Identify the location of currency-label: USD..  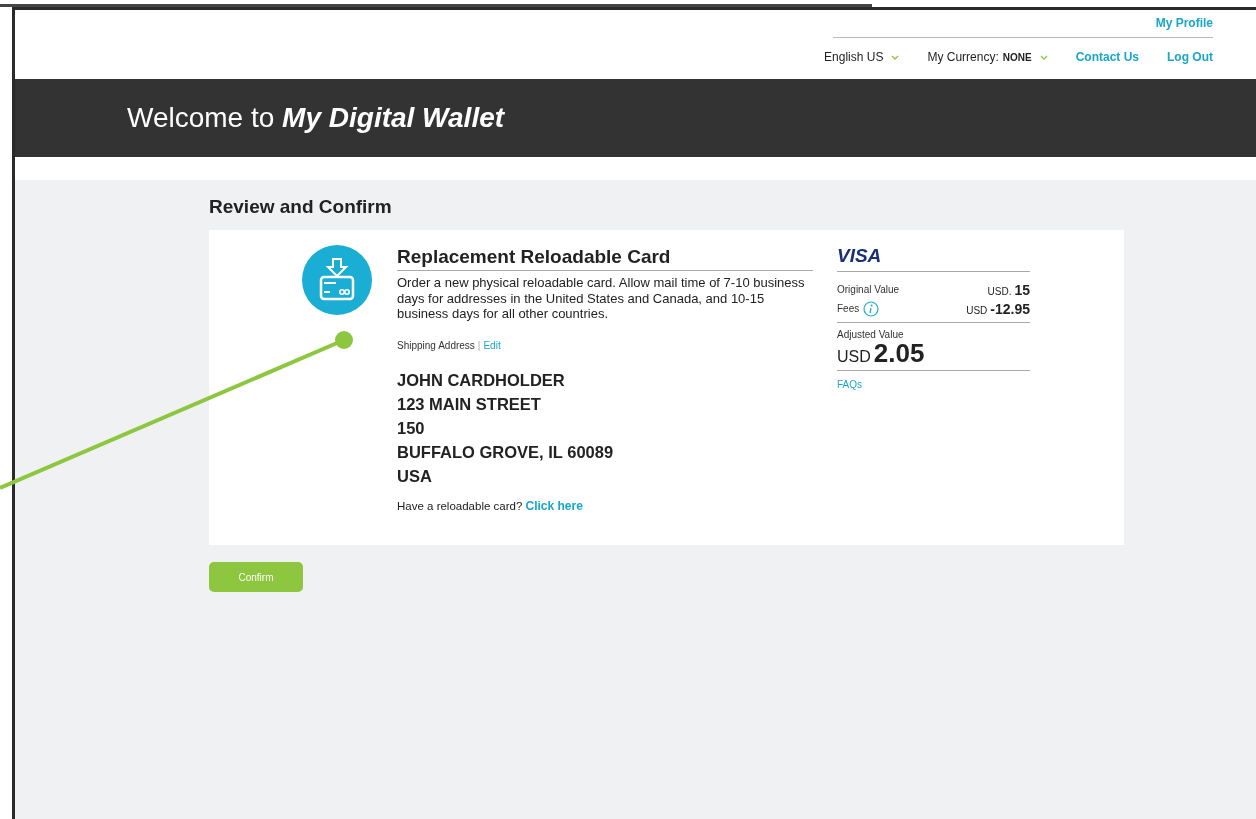
(999, 291).